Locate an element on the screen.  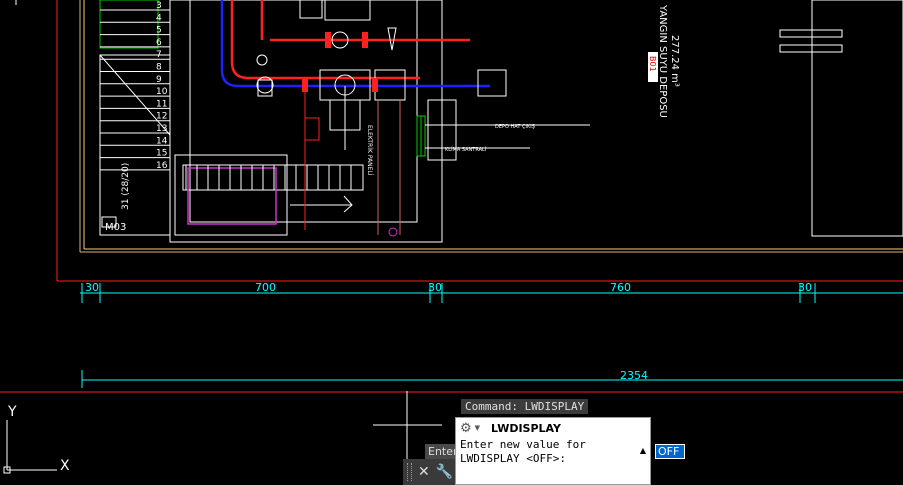
stair-step-number: 11 is located at coordinates (161, 104).